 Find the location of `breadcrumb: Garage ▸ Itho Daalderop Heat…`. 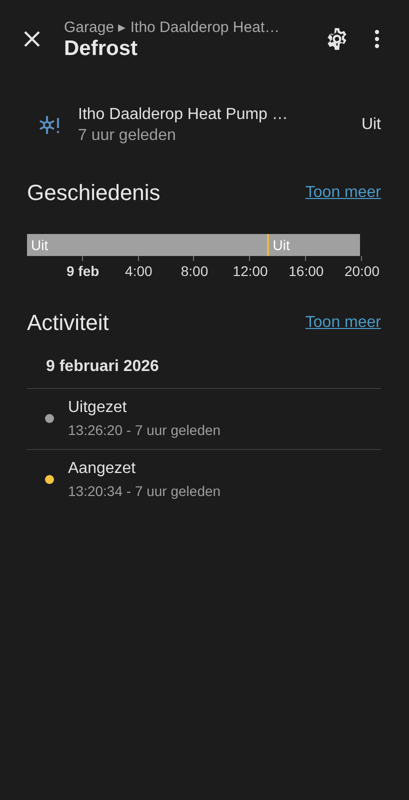

breadcrumb: Garage ▸ Itho Daalderop Heat… is located at coordinates (172, 27).